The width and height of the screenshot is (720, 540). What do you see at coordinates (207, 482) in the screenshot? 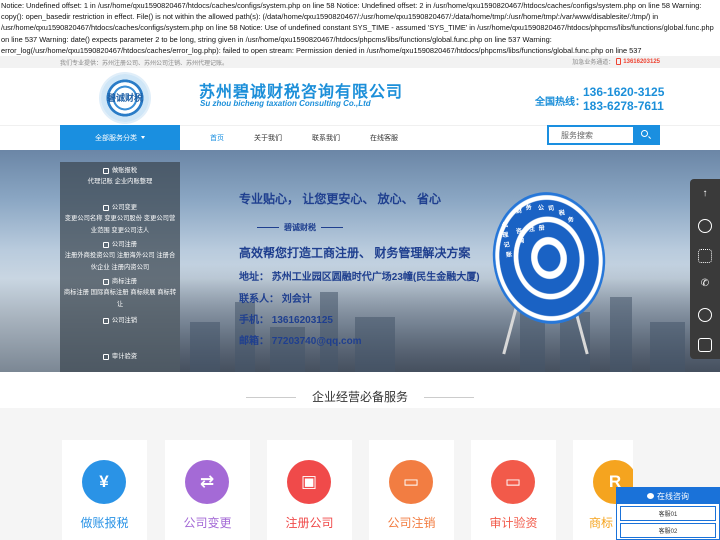
I see `exchange-icon: ⇄` at bounding box center [207, 482].